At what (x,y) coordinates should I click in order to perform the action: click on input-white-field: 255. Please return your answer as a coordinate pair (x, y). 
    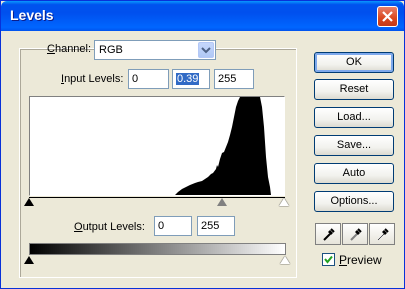
    Looking at the image, I should click on (234, 79).